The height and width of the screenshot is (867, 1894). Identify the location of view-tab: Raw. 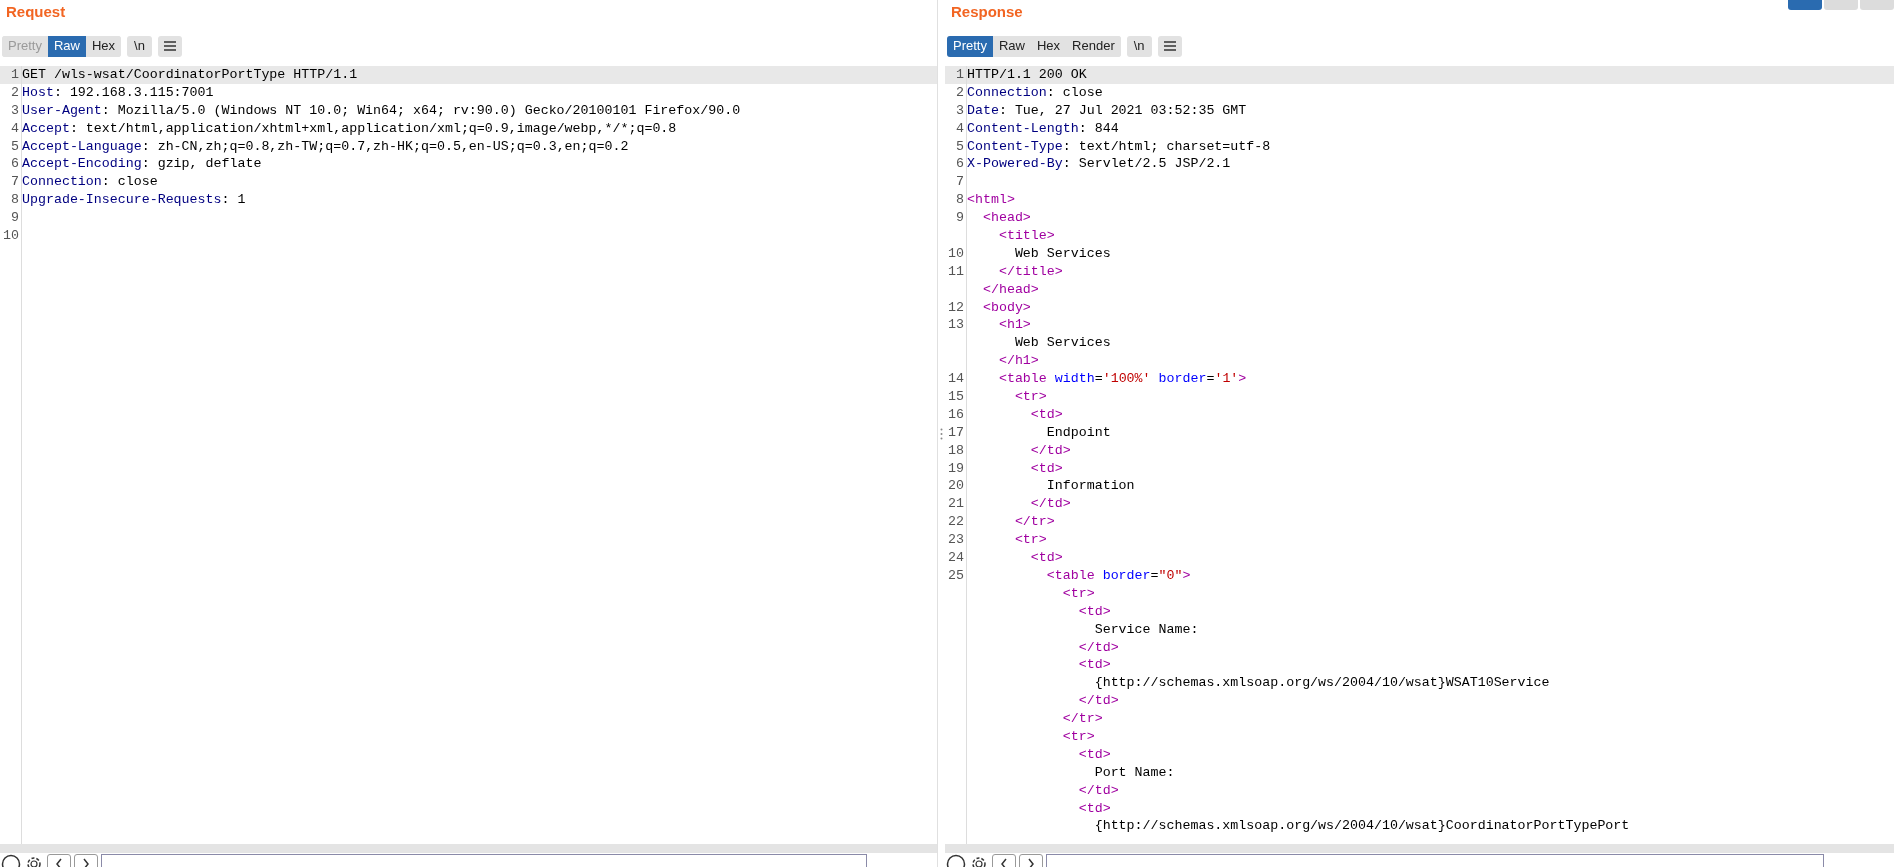
(66, 46).